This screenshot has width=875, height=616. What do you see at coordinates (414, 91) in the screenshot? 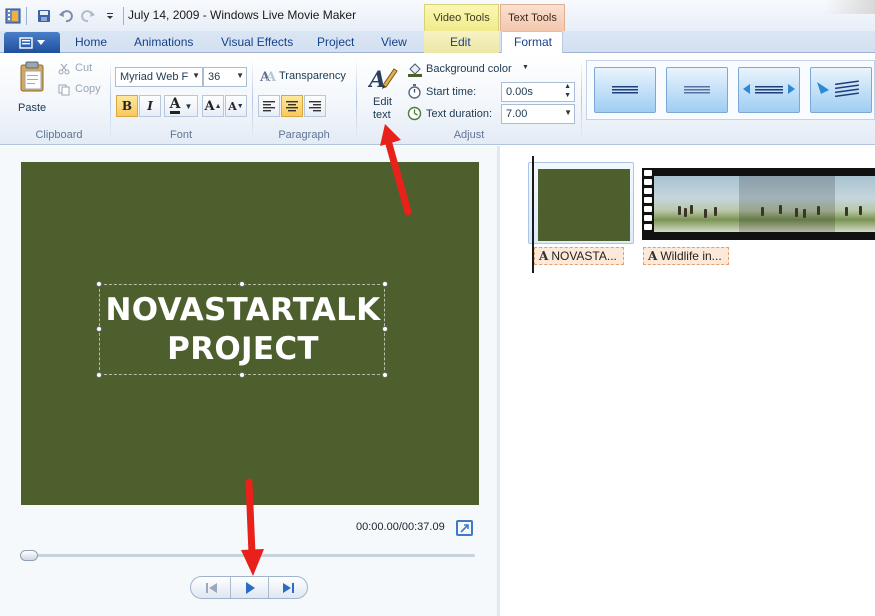
I see `stopwatch-icon` at bounding box center [414, 91].